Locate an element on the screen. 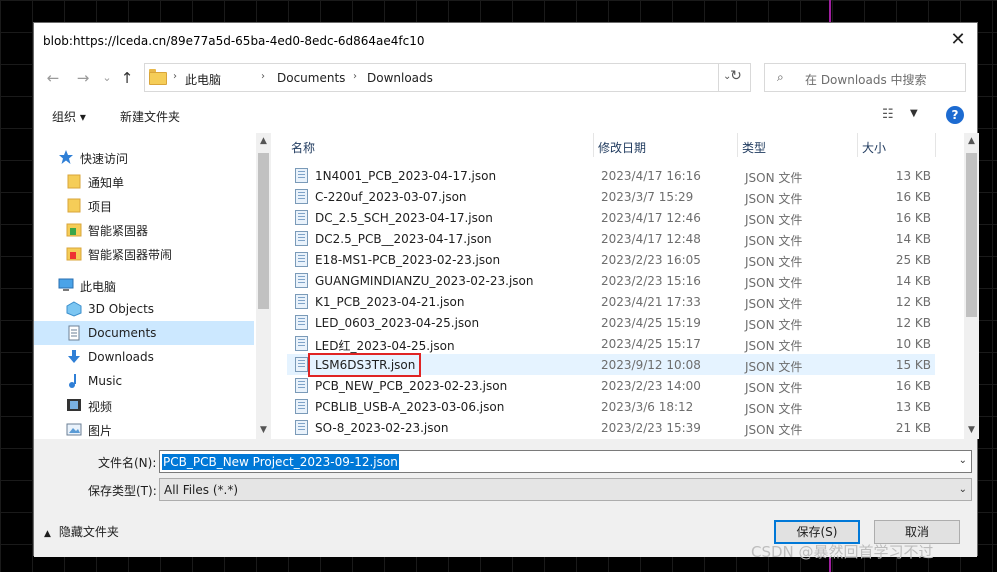  sidebar-item-label: 智能紧固器 is located at coordinates (118, 231).